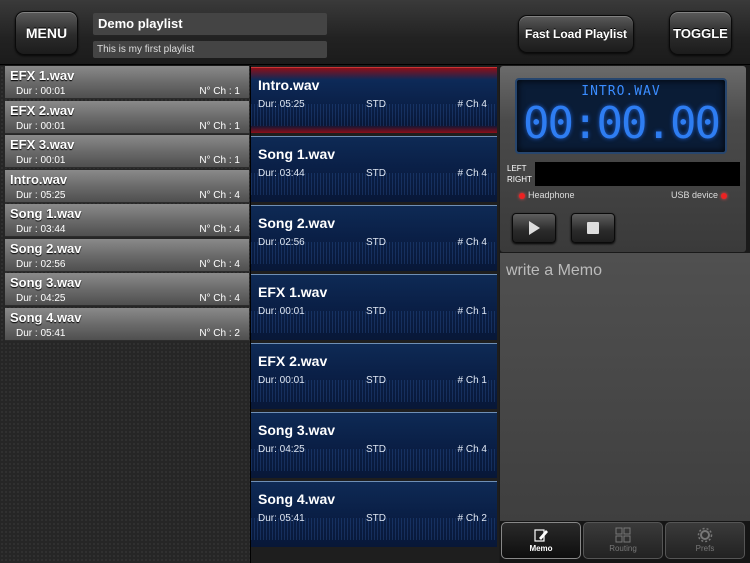 Image resolution: width=750 pixels, height=563 pixels. What do you see at coordinates (551, 195) in the screenshot?
I see `headphone-label: Headphone` at bounding box center [551, 195].